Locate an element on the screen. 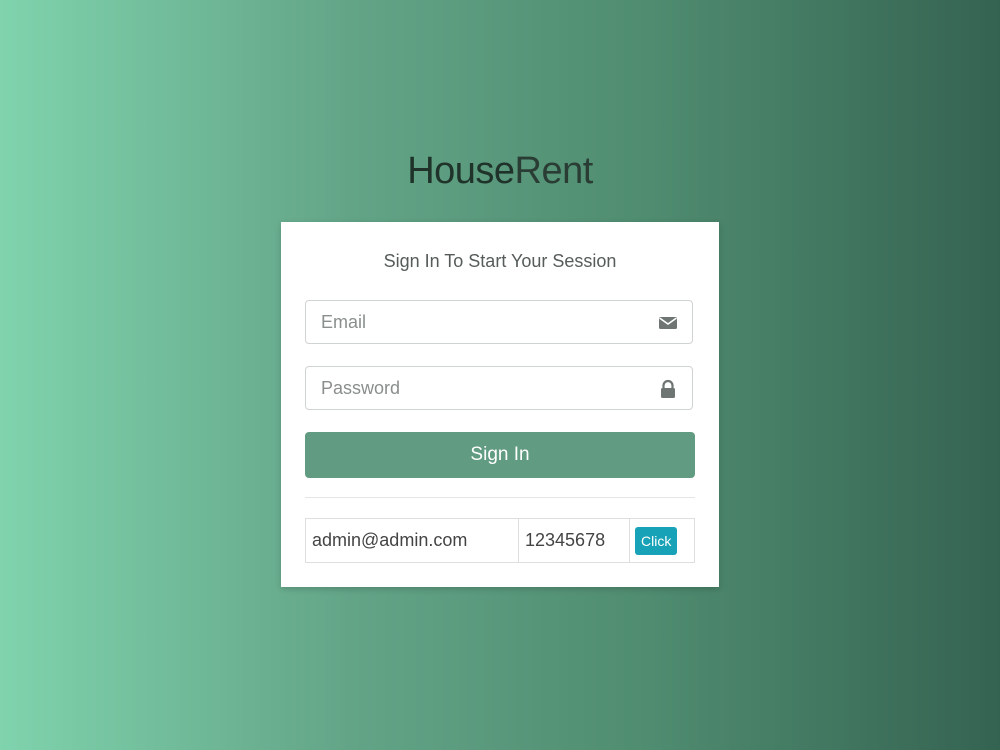 The image size is (1000, 750). password-input is located at coordinates (473, 388).